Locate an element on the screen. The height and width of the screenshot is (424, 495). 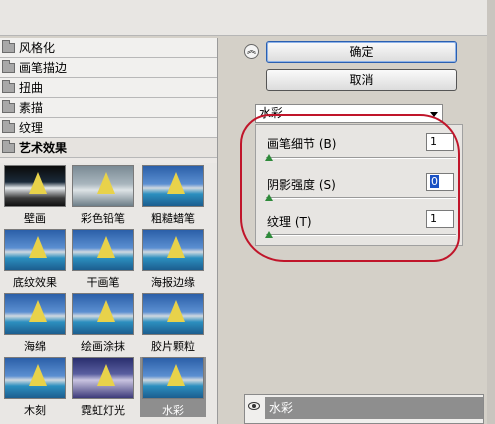
category-texture: 纹理 is located at coordinates (108, 128).